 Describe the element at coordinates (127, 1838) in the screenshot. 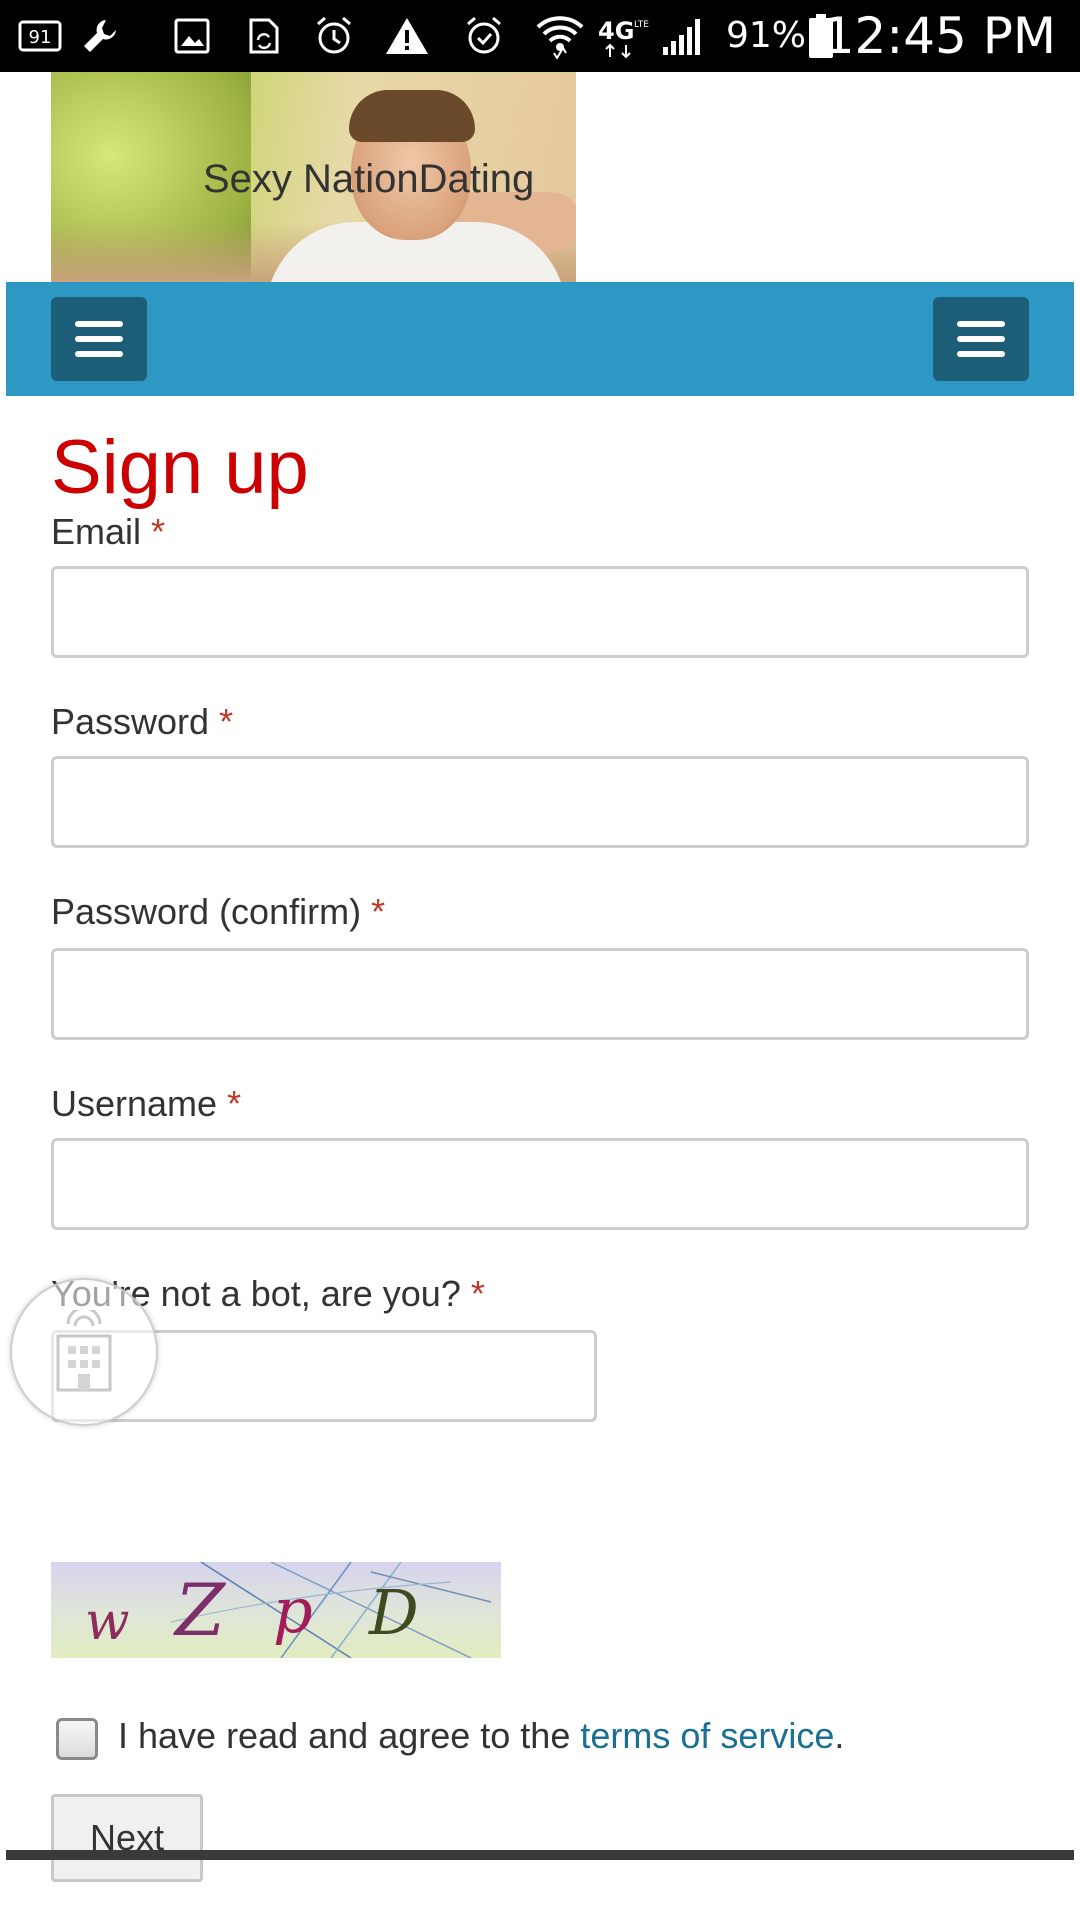

I see `next-button: Next` at that location.